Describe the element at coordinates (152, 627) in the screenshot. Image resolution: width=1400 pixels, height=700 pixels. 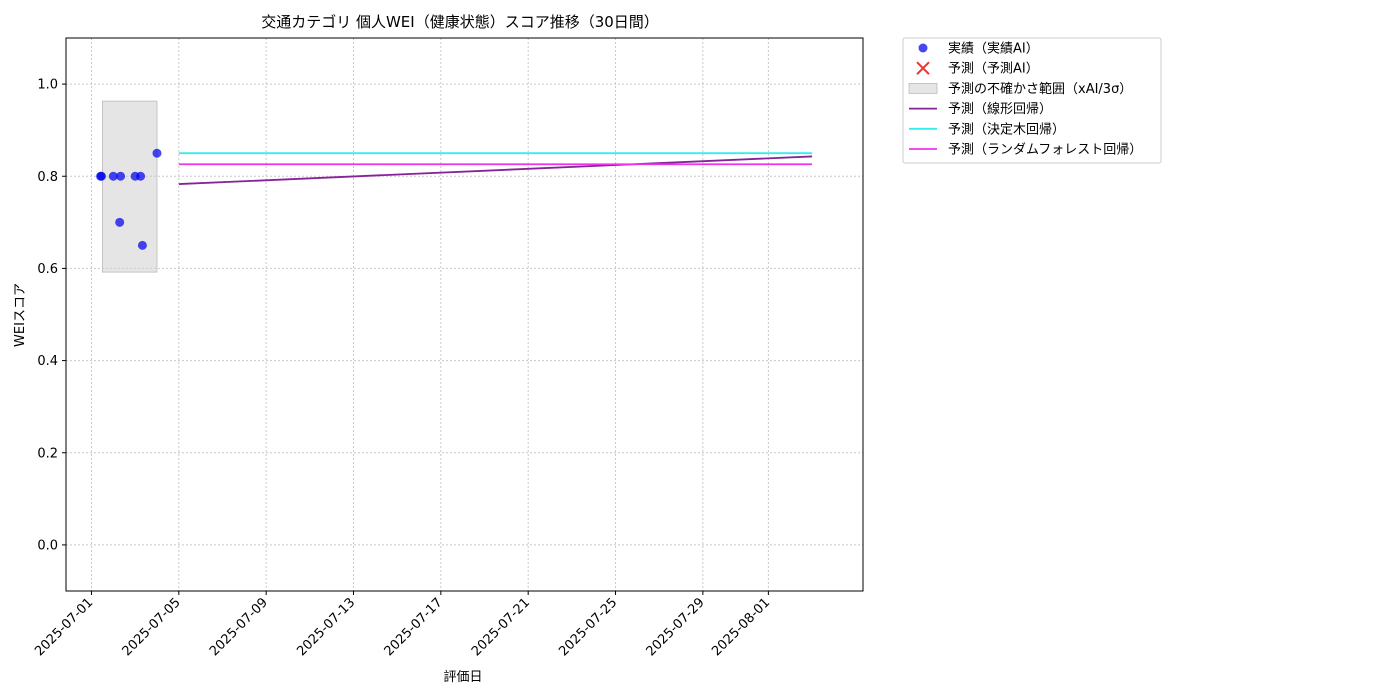
I see `x-tick-label: 2025-07-05` at that location.